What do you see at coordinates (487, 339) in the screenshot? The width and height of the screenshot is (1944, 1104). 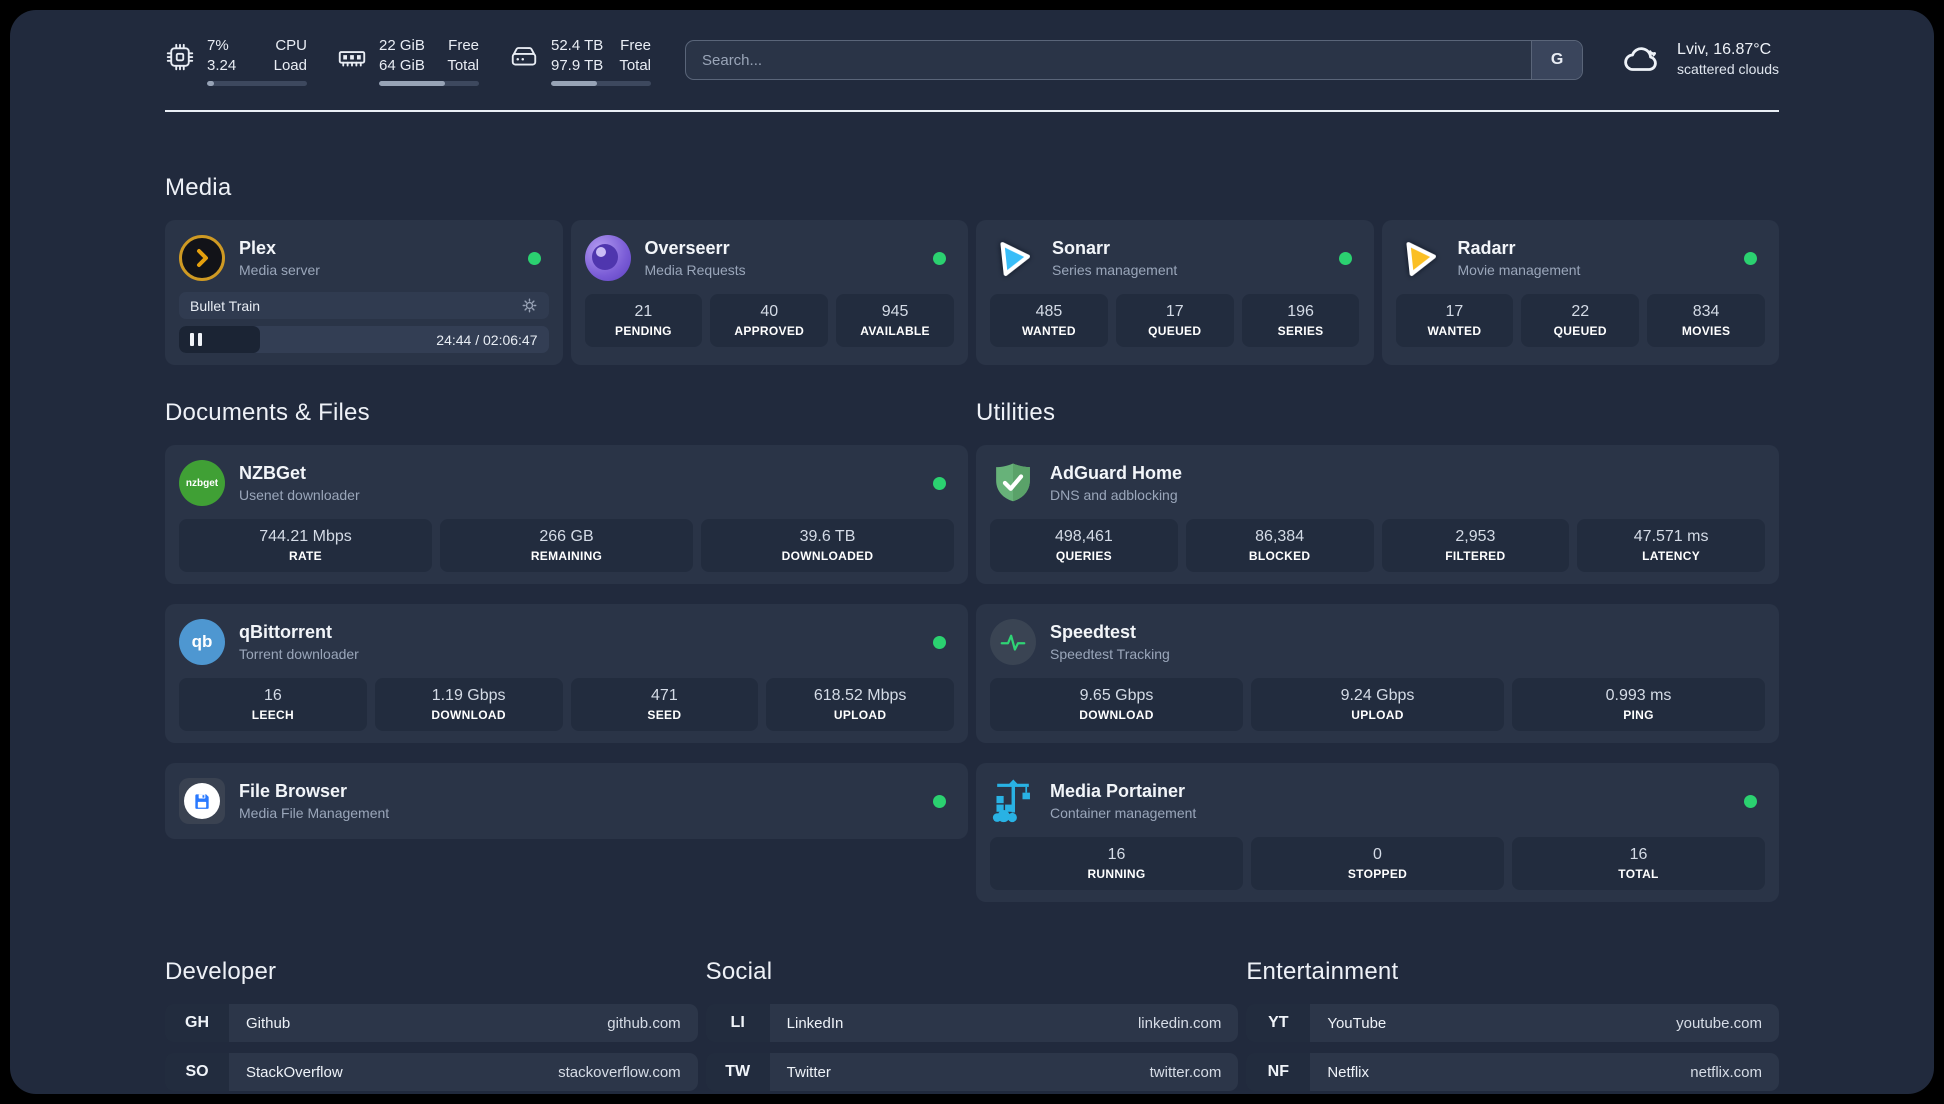 I see `playback-time: 24:44 / 02:06:47` at bounding box center [487, 339].